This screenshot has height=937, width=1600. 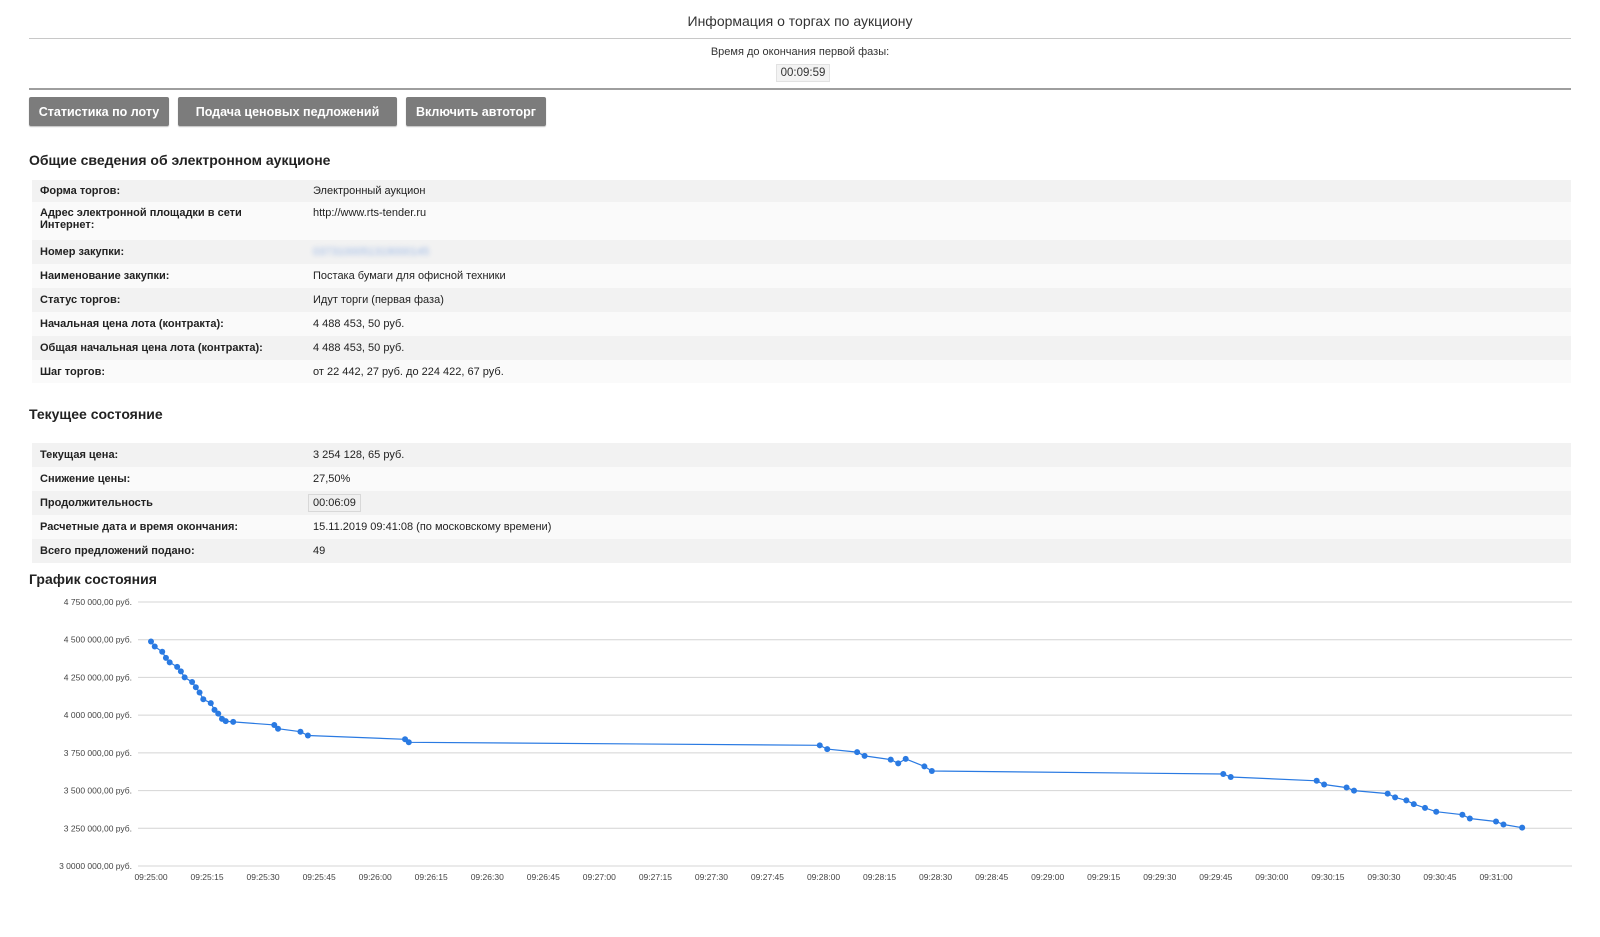 I want to click on x-tick-label: 09:31:00, so click(x=1495, y=877).